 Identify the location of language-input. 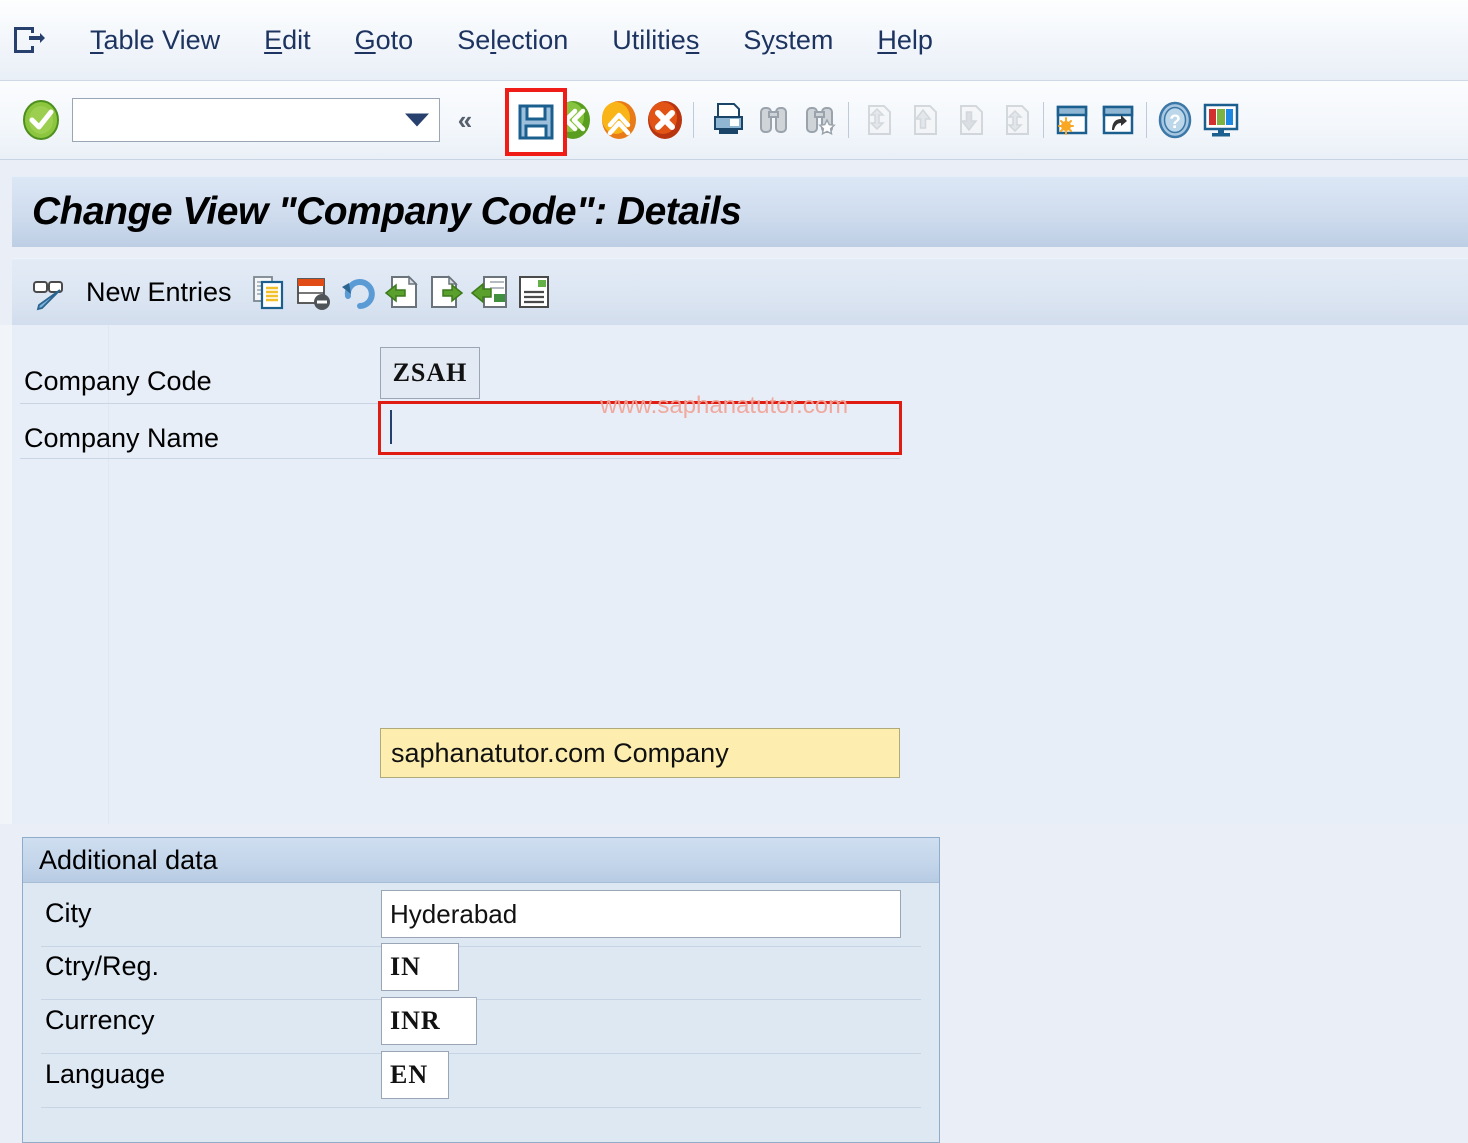
(415, 1075).